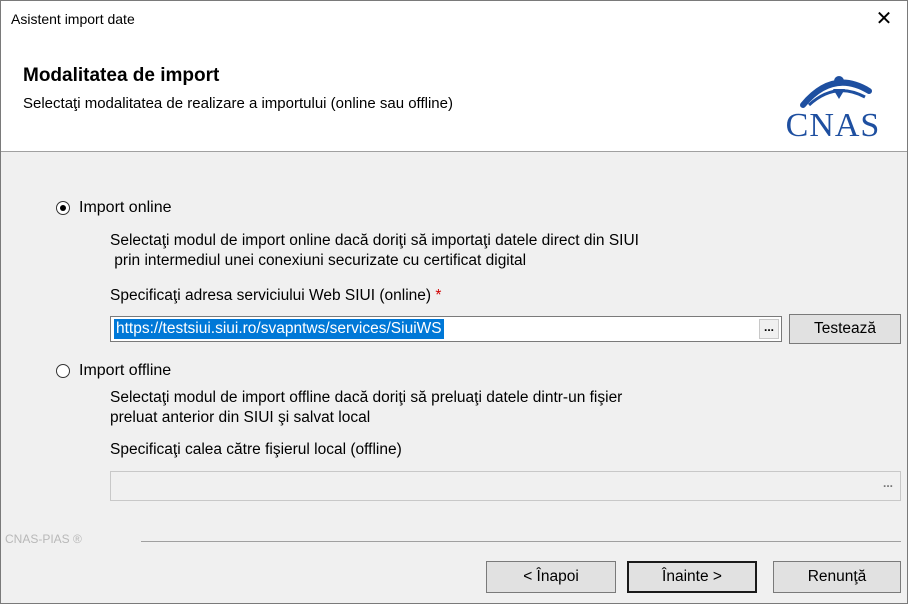 The image size is (908, 604). What do you see at coordinates (884, 19) in the screenshot?
I see `close-icon: ✕` at bounding box center [884, 19].